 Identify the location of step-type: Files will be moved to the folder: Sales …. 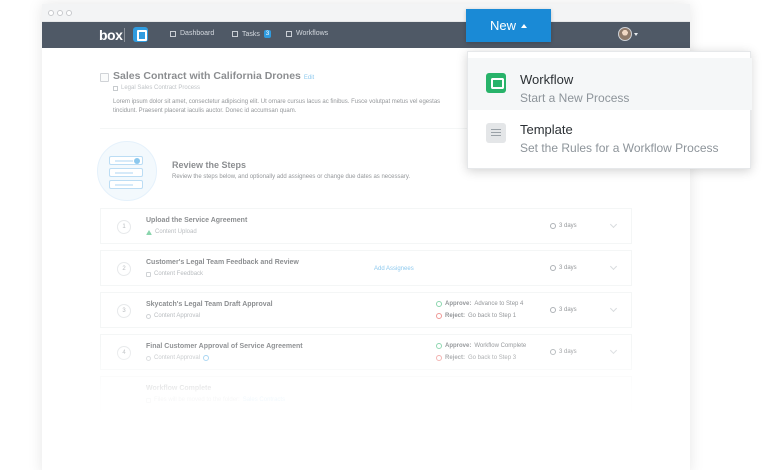
(215, 400).